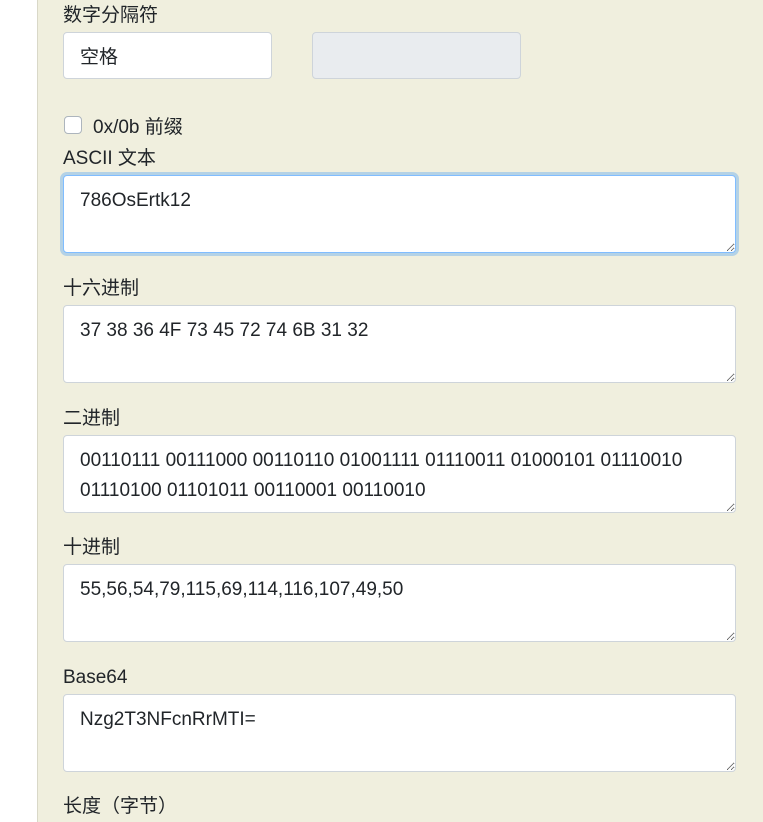  Describe the element at coordinates (120, 806) in the screenshot. I see `length-label: 长度（字节）` at that location.